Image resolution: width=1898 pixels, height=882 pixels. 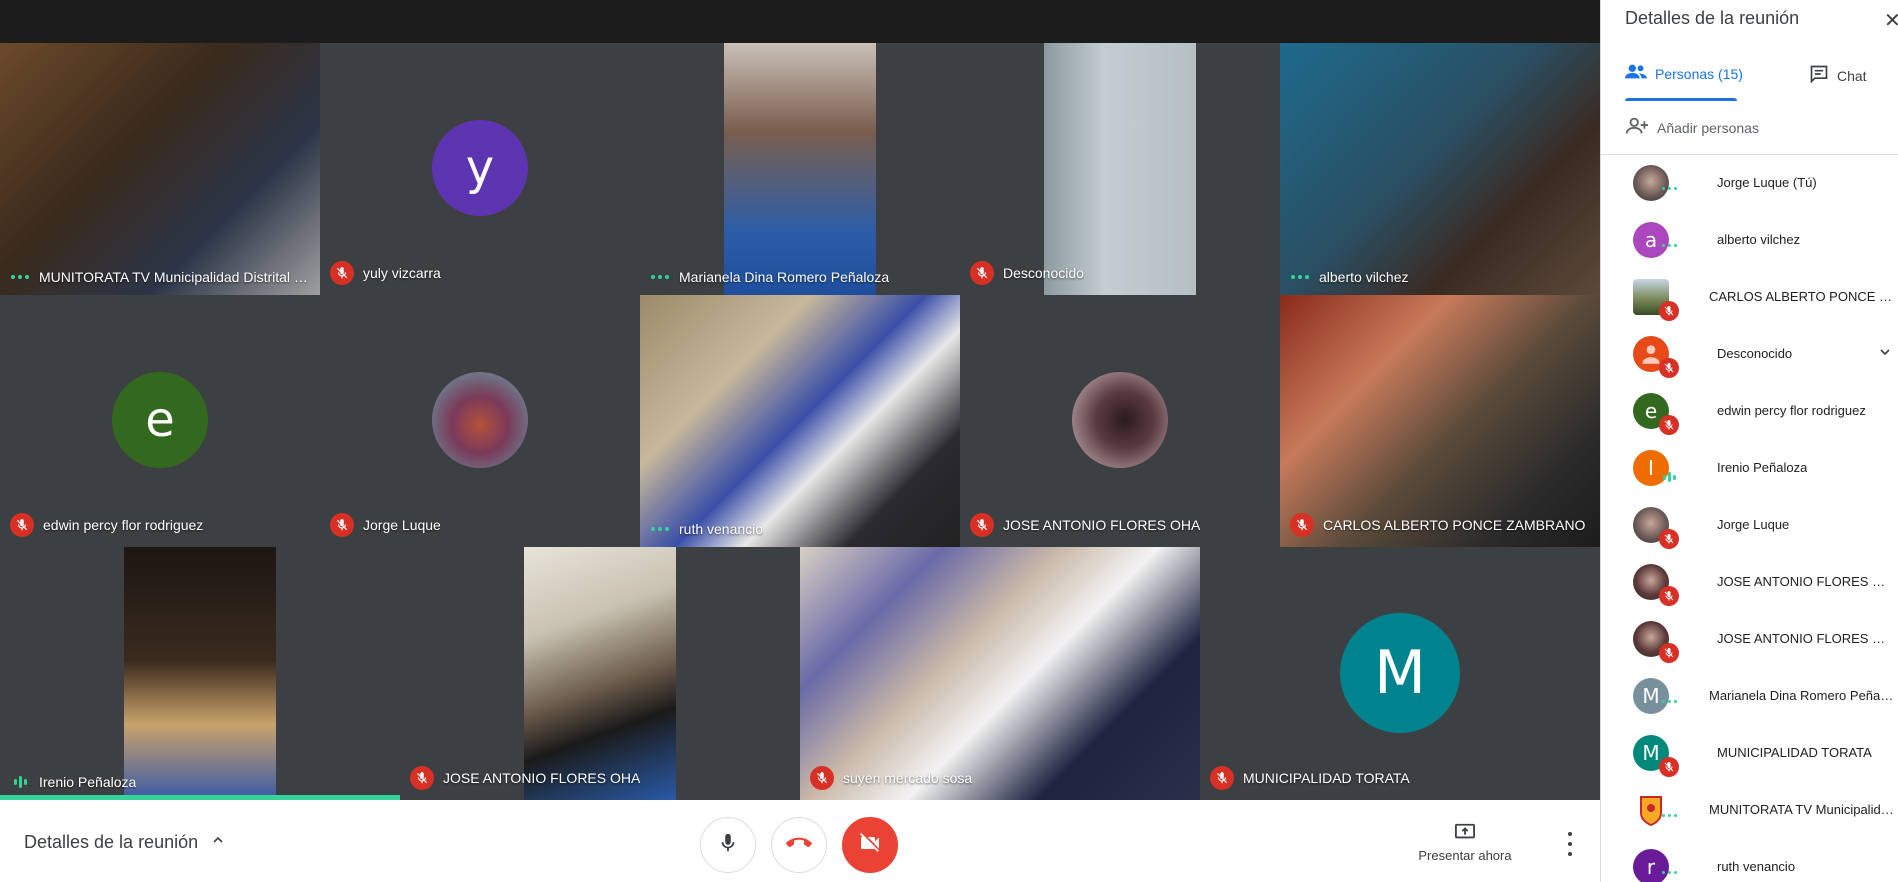 I want to click on more-options-icon, so click(x=1570, y=844).